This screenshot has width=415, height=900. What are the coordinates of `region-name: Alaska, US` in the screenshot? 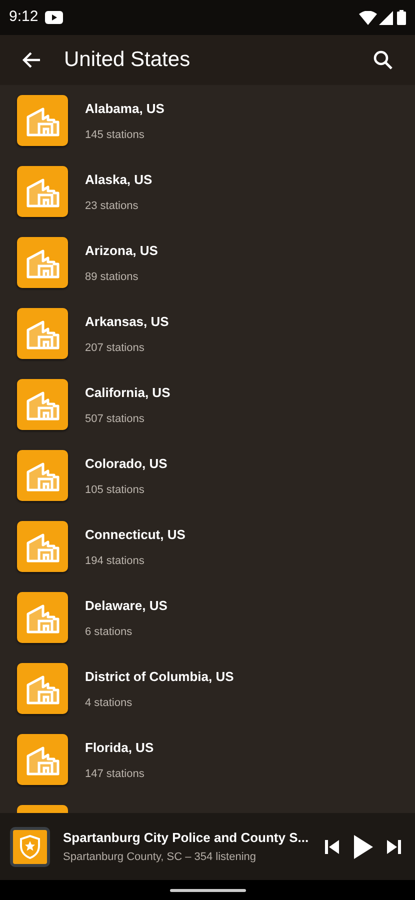 It's located at (118, 180).